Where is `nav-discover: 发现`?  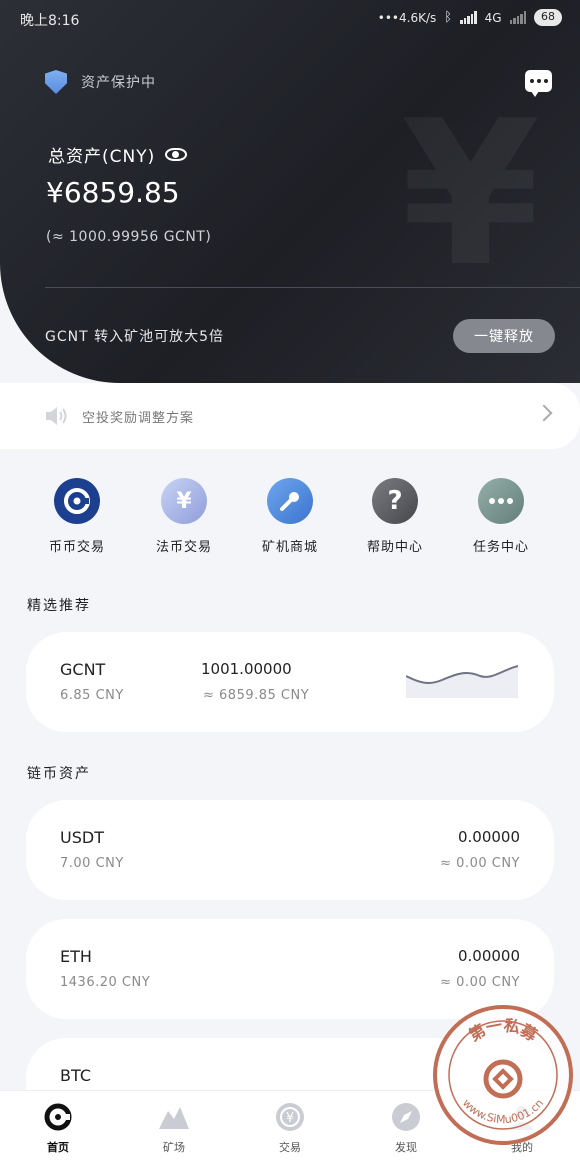
nav-discover: 发现 is located at coordinates (406, 1128).